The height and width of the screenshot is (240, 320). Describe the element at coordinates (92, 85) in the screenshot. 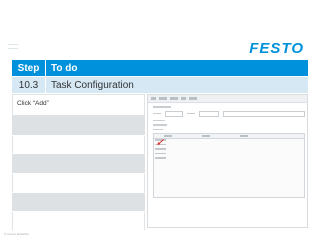

I see `task-name: Task Configuration` at that location.